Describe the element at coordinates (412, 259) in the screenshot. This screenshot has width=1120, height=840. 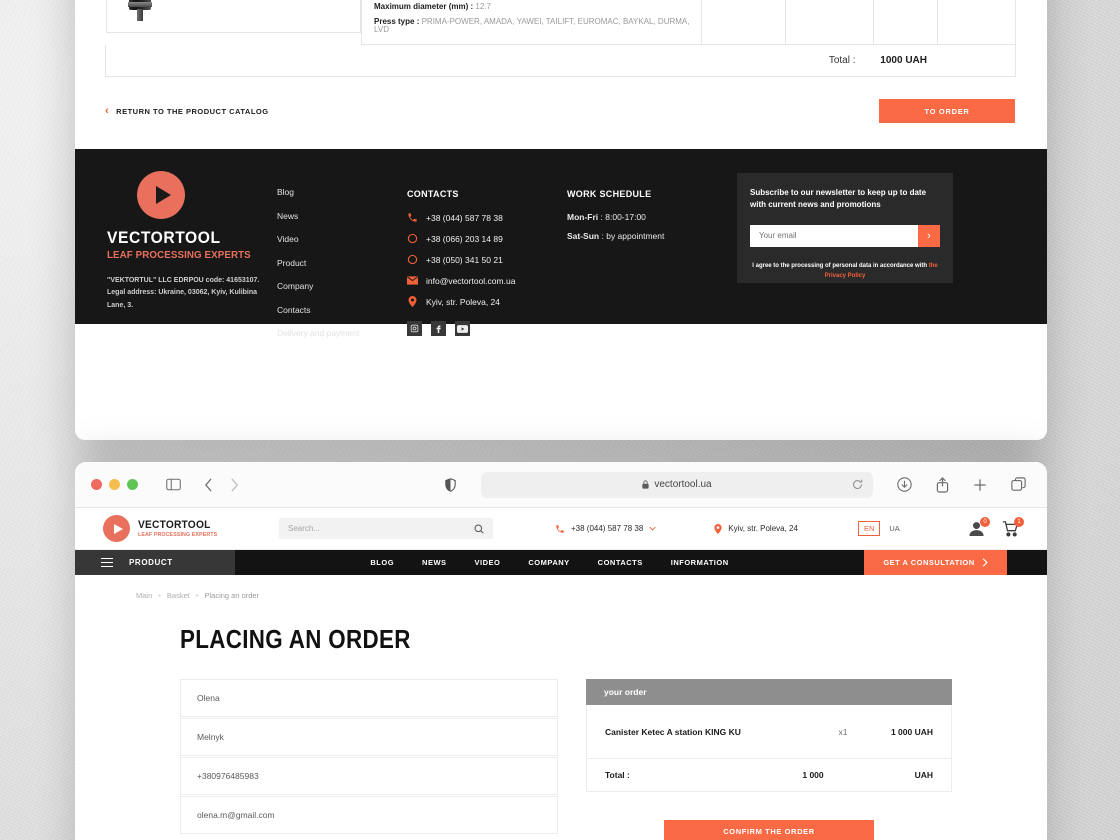
I see `viber-icon` at that location.